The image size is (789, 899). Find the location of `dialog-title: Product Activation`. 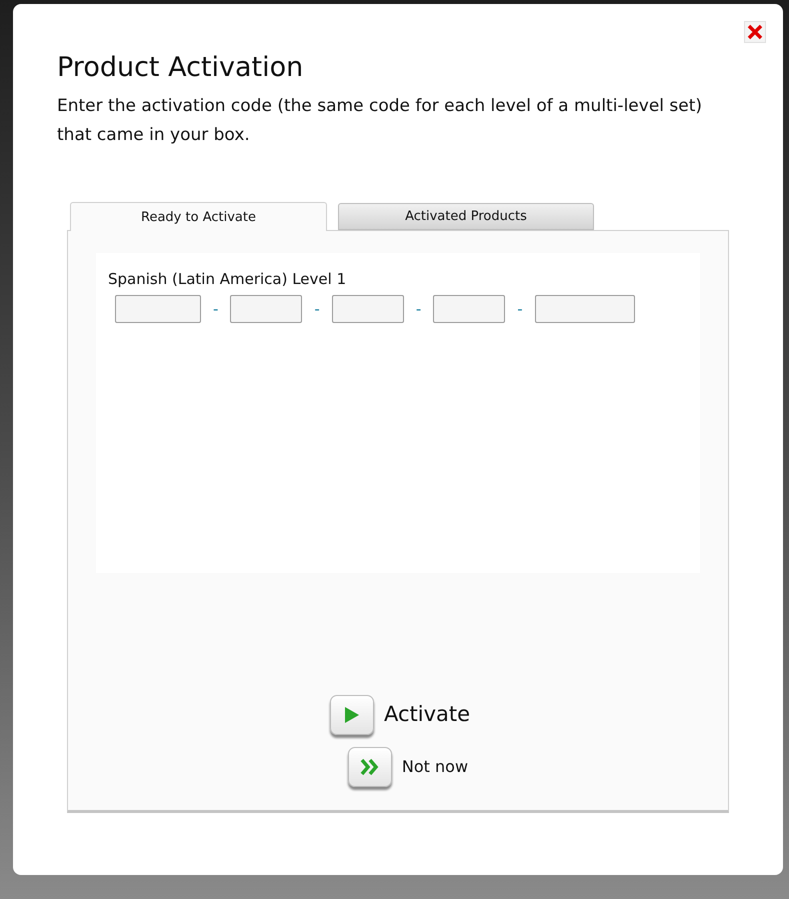

dialog-title: Product Activation is located at coordinates (180, 68).